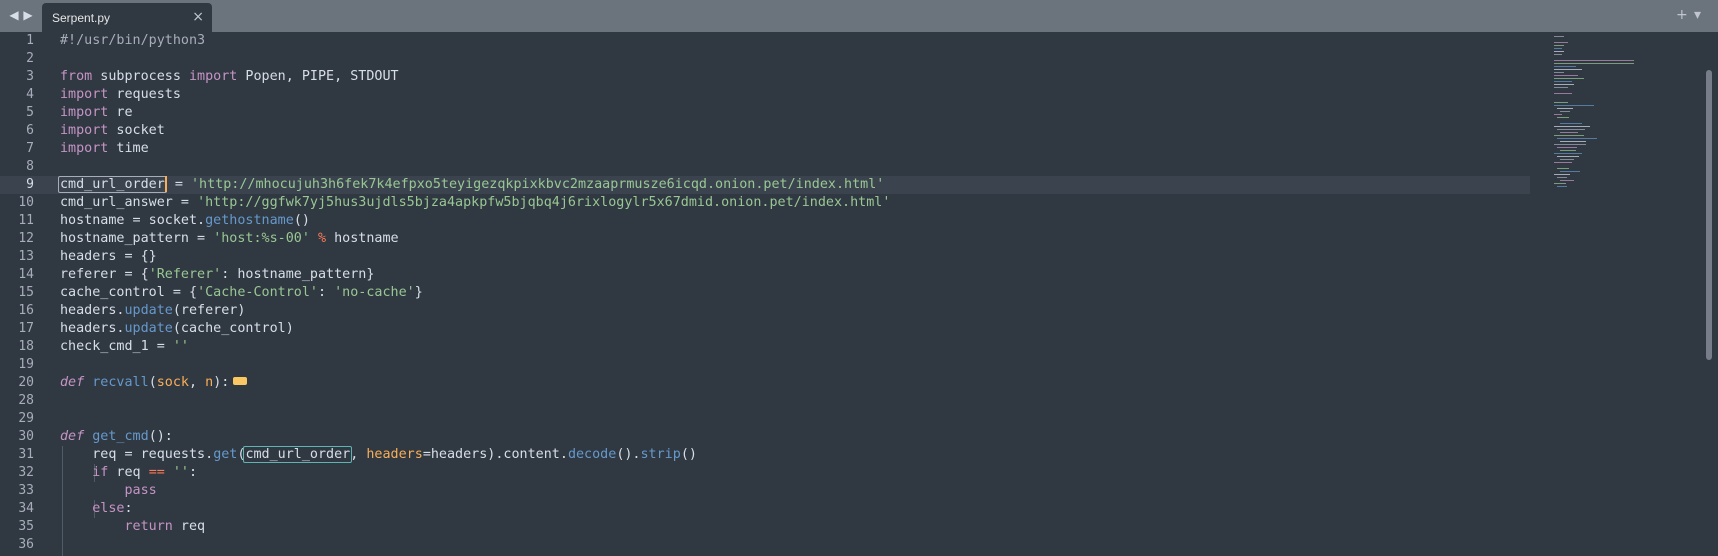 This screenshot has width=1718, height=556. Describe the element at coordinates (418, 292) in the screenshot. I see `token: }` at that location.